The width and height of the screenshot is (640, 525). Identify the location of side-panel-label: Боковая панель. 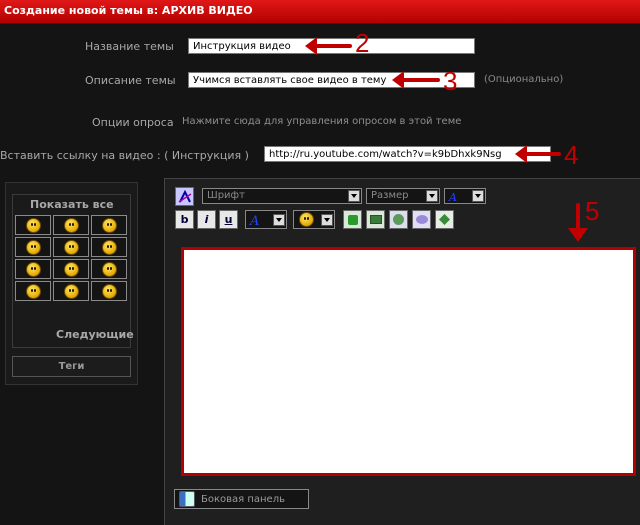
(243, 499).